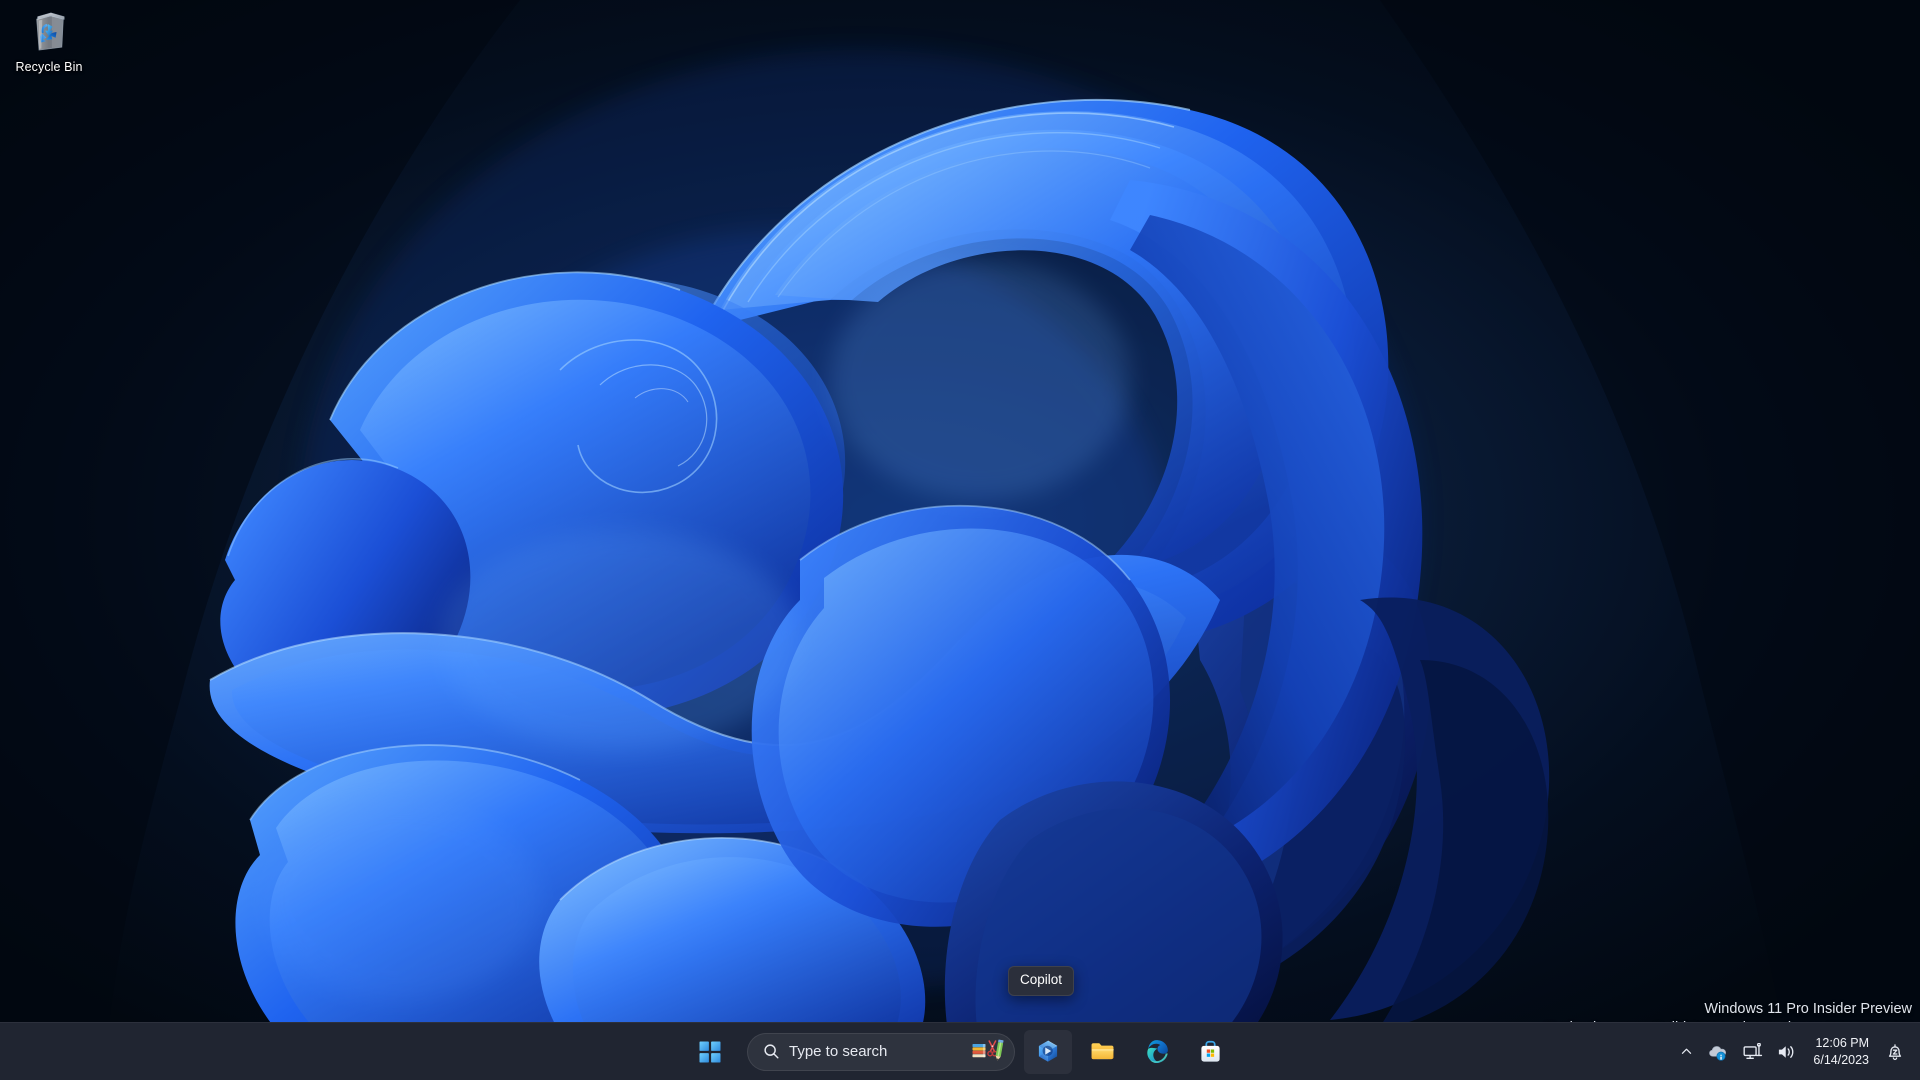 Image resolution: width=1920 pixels, height=1080 pixels. I want to click on taskbar-search-box: Type to search, so click(881, 1051).